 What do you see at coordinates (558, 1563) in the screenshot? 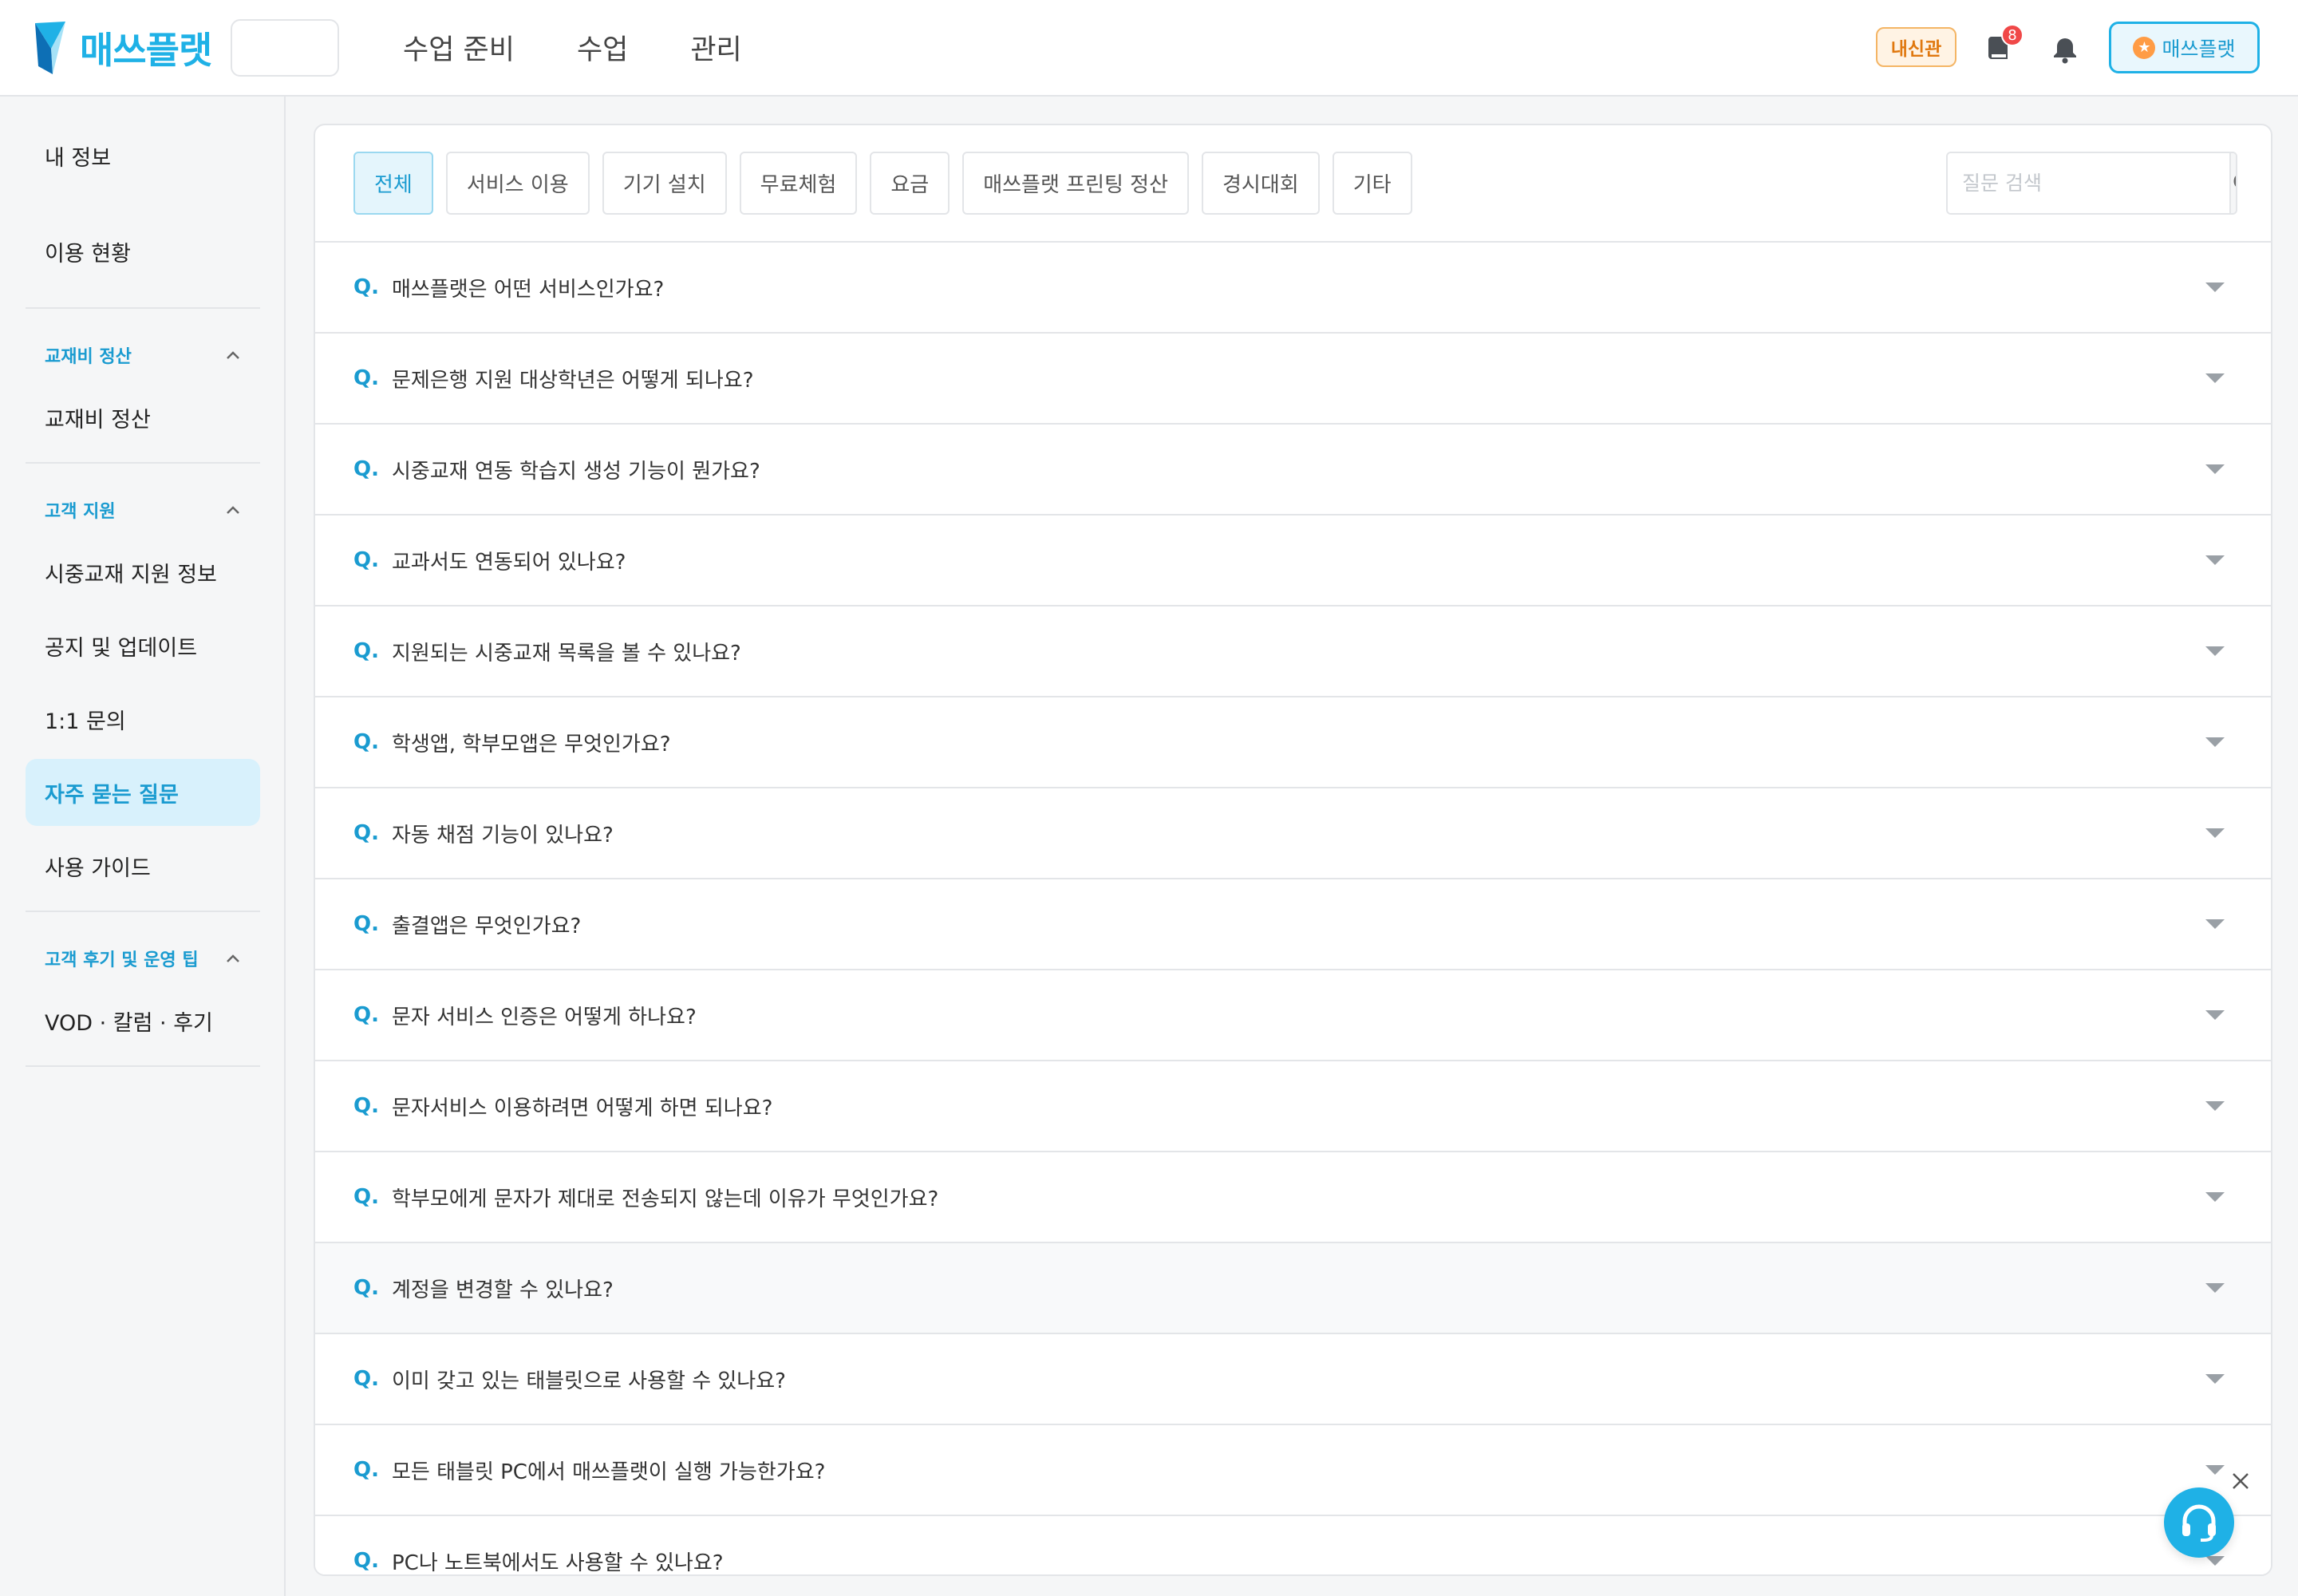
I see `faq-question: PC나 노트북에서도 사용할 수 있나요?` at bounding box center [558, 1563].